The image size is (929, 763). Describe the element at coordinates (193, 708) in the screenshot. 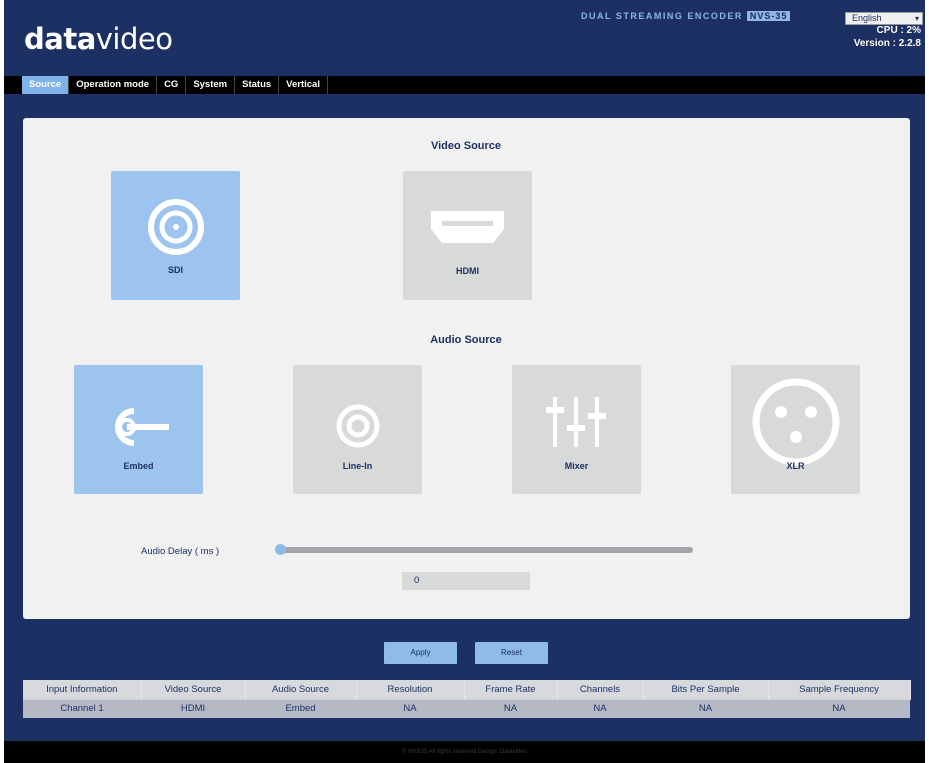

I see `table-cell: HDMI` at that location.